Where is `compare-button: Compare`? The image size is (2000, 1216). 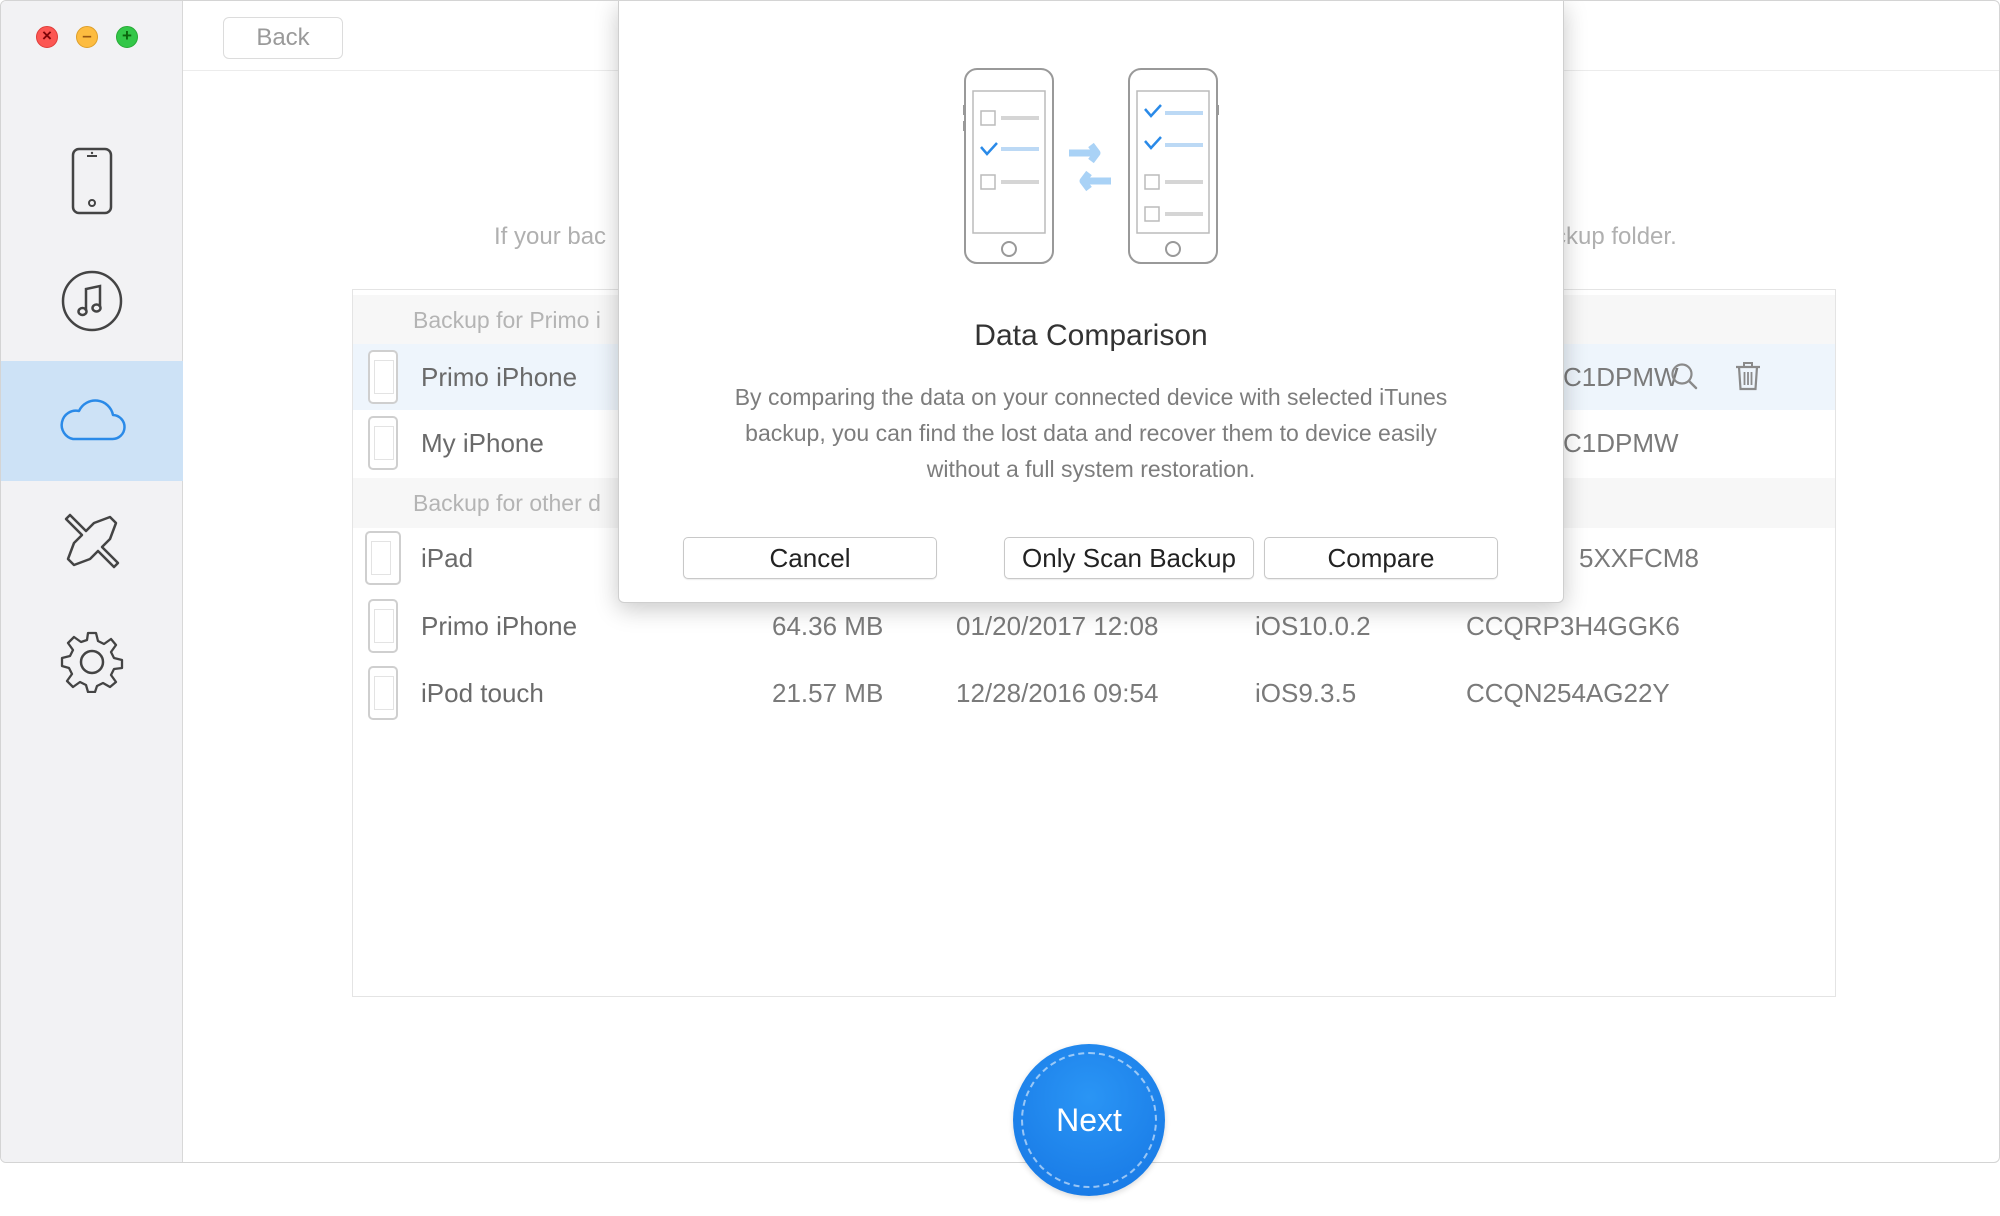
compare-button: Compare is located at coordinates (1381, 558).